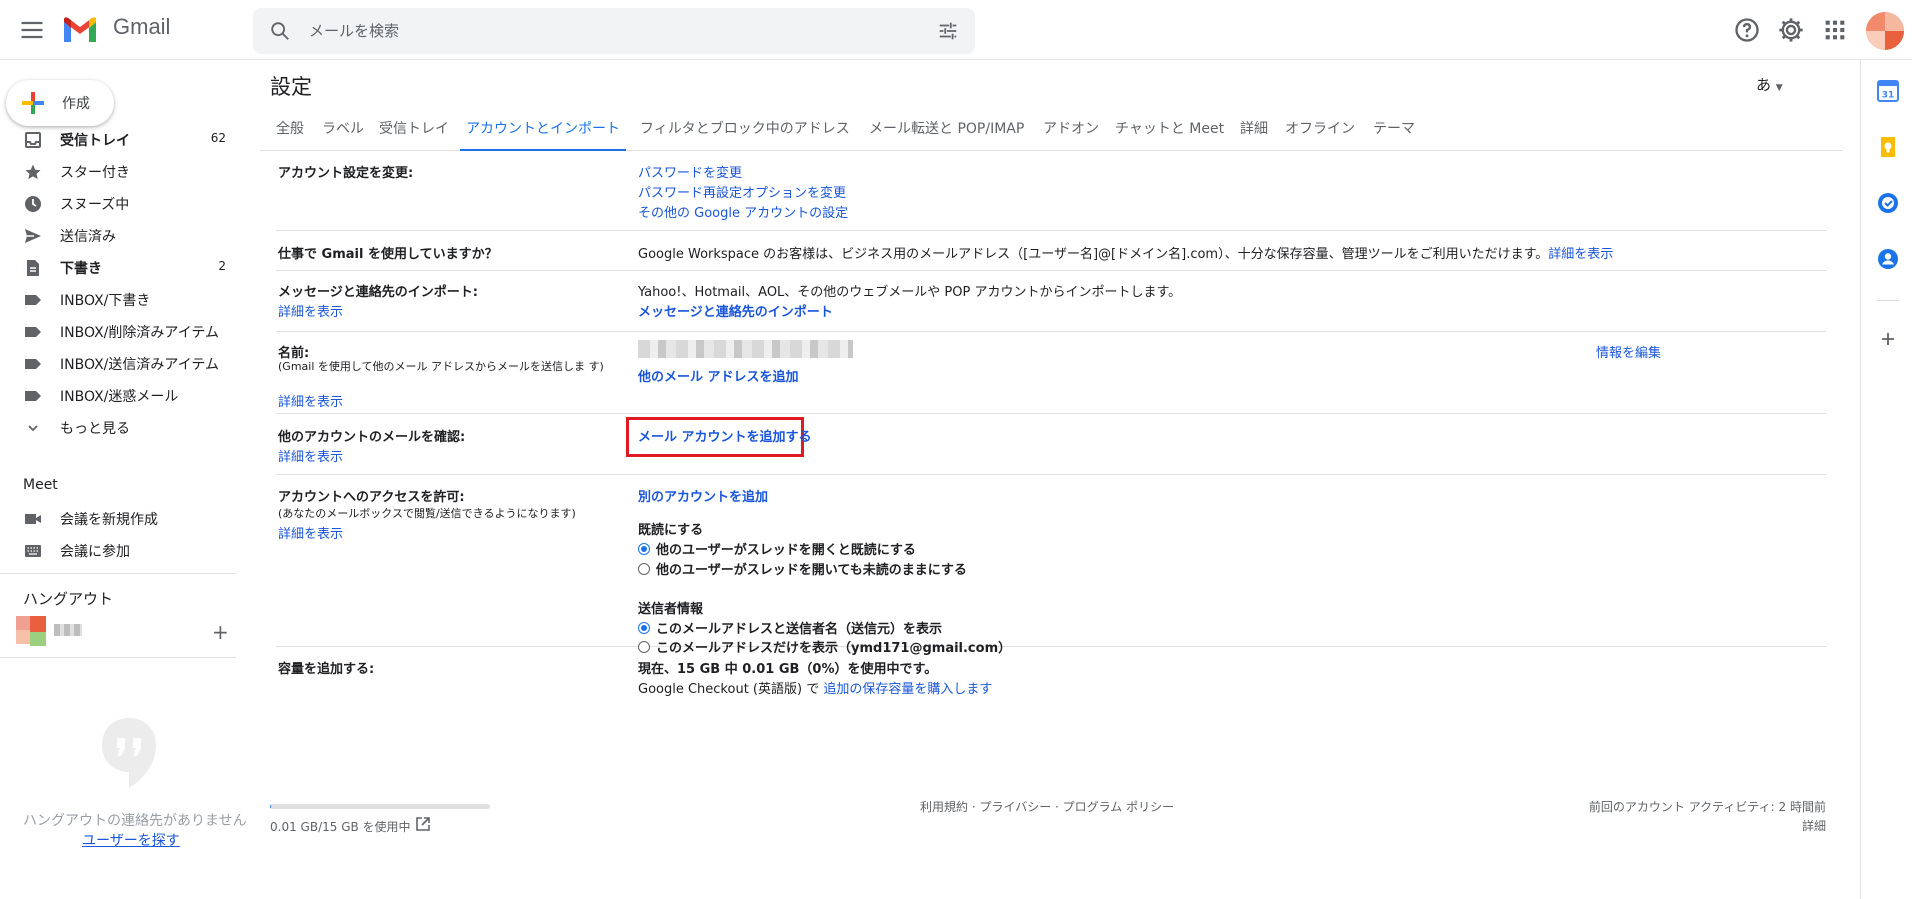 Image resolution: width=1912 pixels, height=899 pixels. Describe the element at coordinates (718, 375) in the screenshot. I see `add-another-address-link: 他のメール アドレスを追加` at that location.